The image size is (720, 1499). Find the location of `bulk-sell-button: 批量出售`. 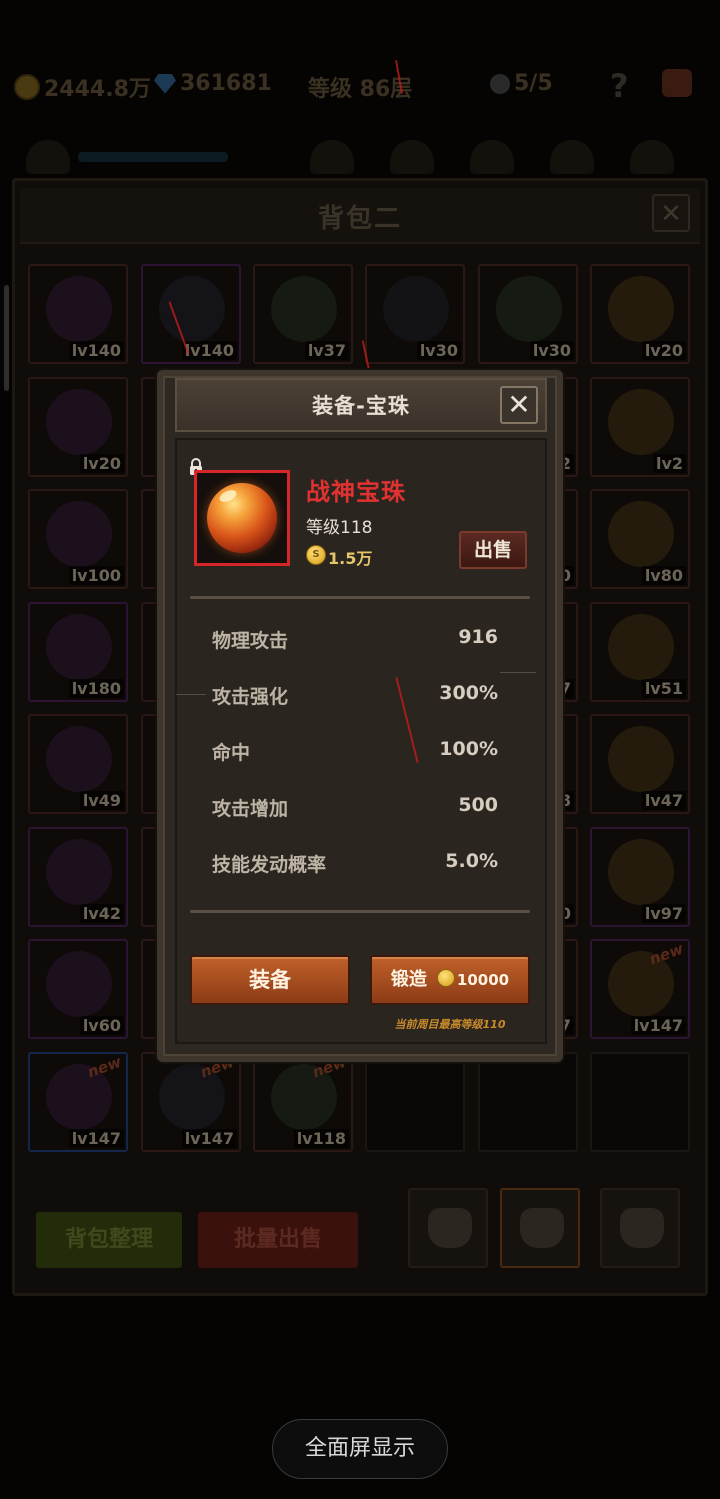

bulk-sell-button: 批量出售 is located at coordinates (278, 1240).